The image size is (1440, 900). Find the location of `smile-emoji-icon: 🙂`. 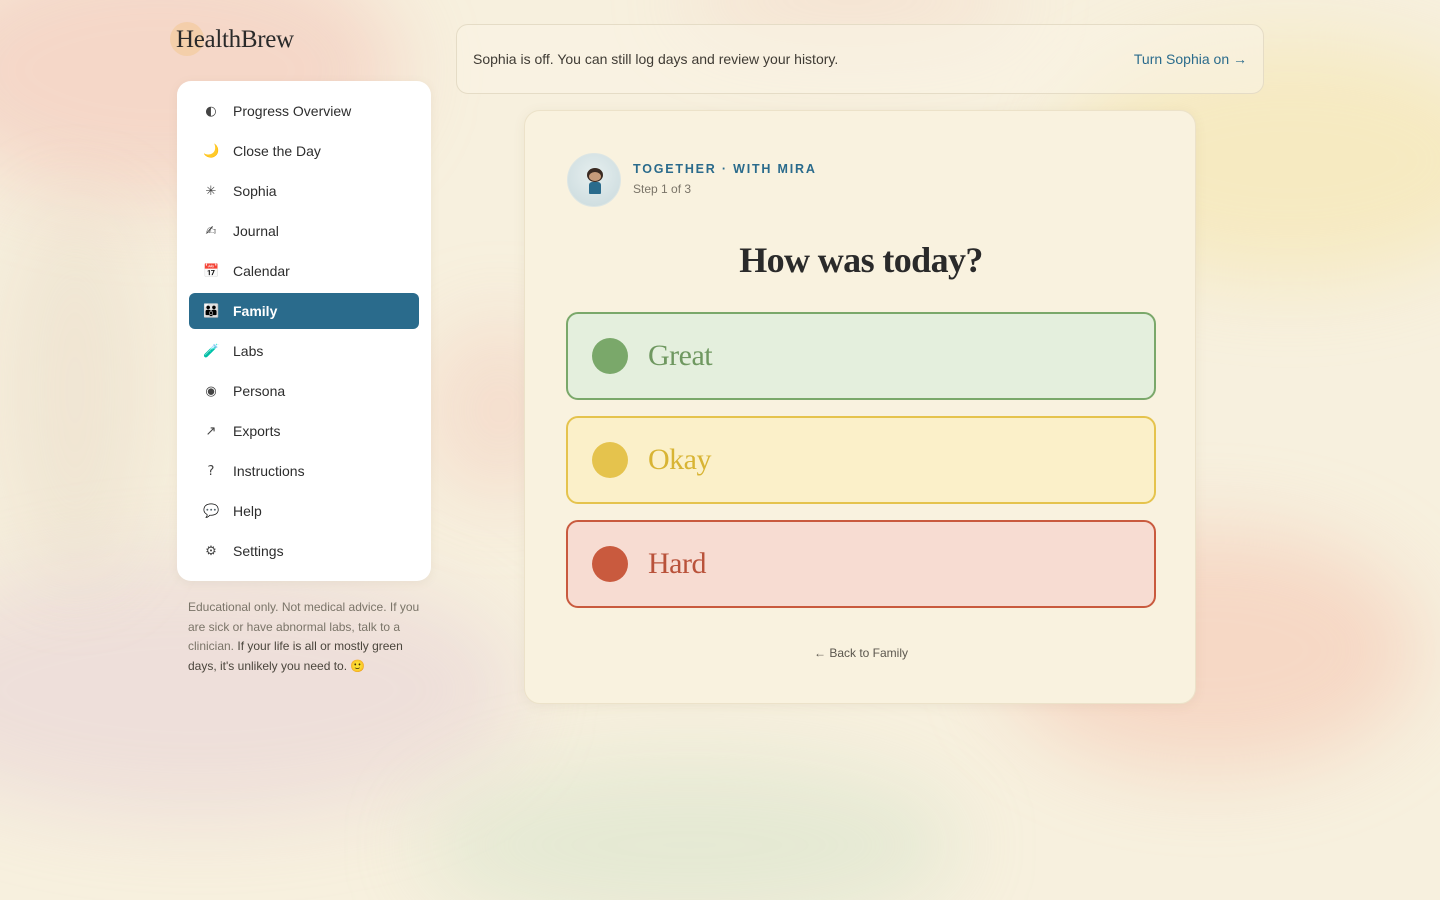

smile-emoji-icon: 🙂 is located at coordinates (358, 665).